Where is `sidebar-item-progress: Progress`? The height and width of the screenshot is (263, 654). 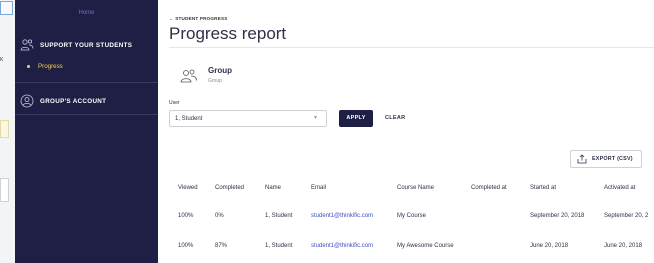 sidebar-item-progress: Progress is located at coordinates (45, 66).